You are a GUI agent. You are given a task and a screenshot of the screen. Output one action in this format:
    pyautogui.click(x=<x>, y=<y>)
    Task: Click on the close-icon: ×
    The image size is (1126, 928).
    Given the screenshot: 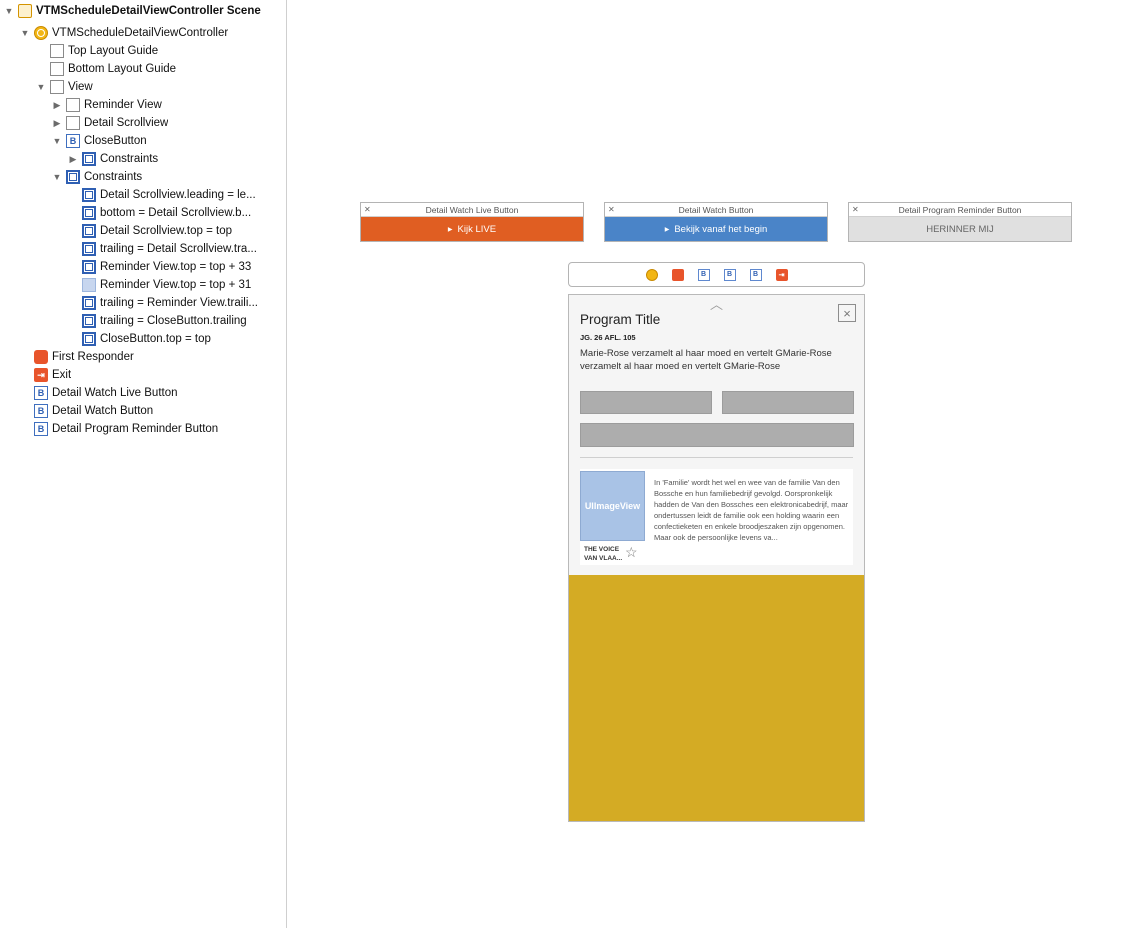 What is the action you would take?
    pyautogui.click(x=847, y=313)
    